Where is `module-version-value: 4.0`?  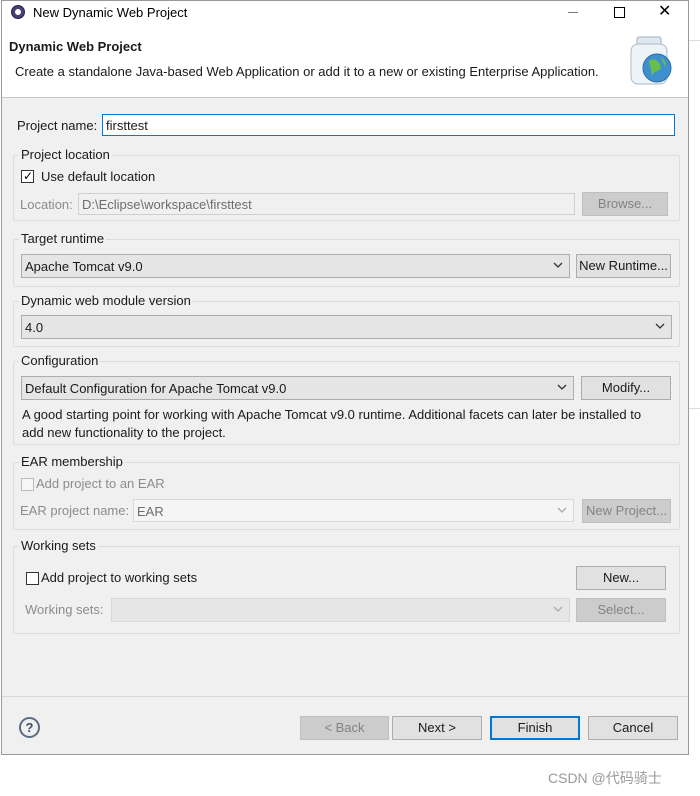
module-version-value: 4.0 is located at coordinates (34, 327).